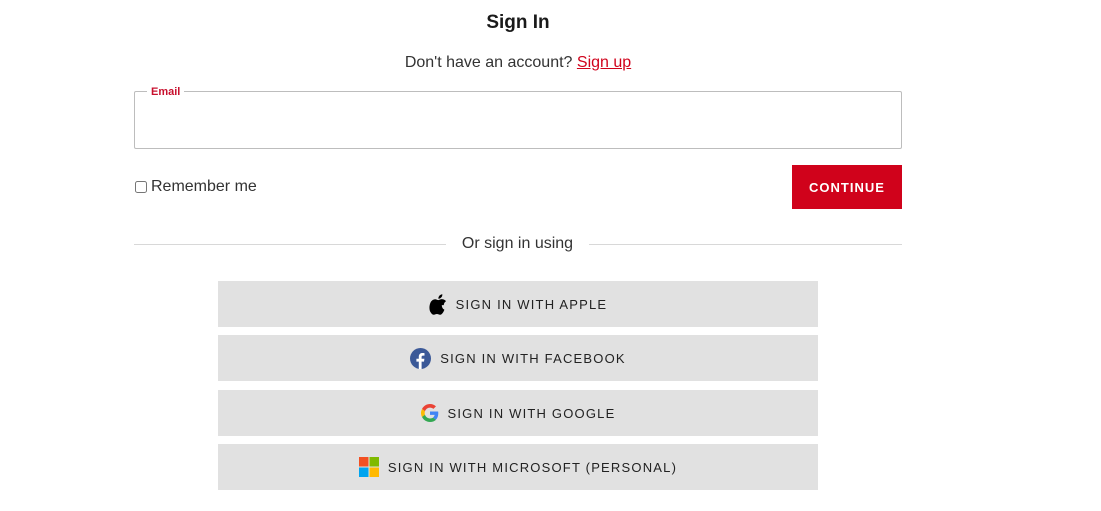  What do you see at coordinates (518, 120) in the screenshot?
I see `email-field` at bounding box center [518, 120].